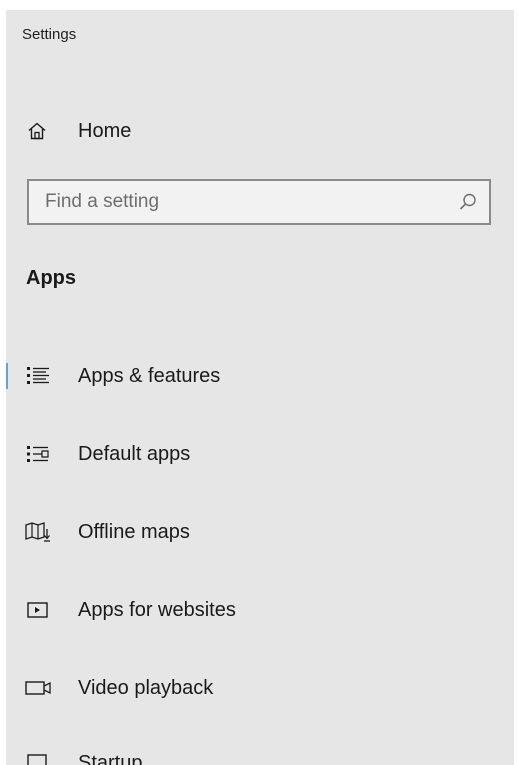 Image resolution: width=518 pixels, height=765 pixels. What do you see at coordinates (49, 34) in the screenshot?
I see `window-title: Settings` at bounding box center [49, 34].